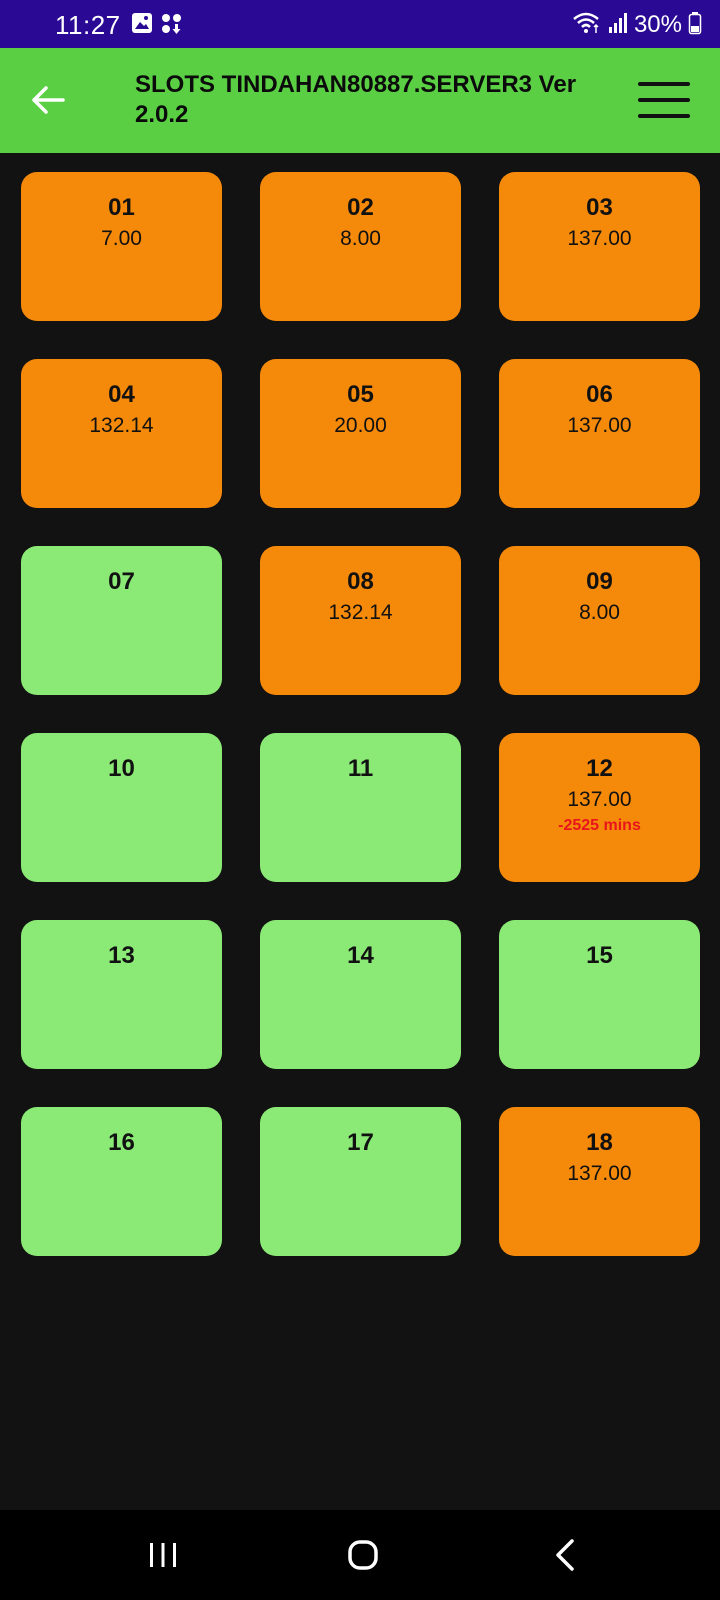  Describe the element at coordinates (360, 1142) in the screenshot. I see `slot-number: 17` at that location.